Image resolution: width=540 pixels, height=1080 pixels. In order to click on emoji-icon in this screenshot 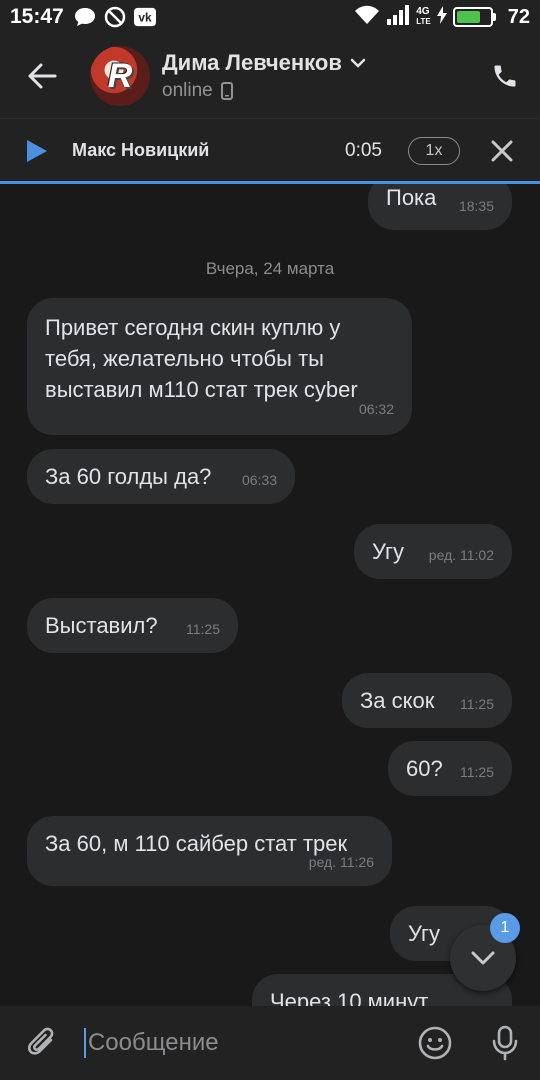, I will do `click(435, 1043)`.